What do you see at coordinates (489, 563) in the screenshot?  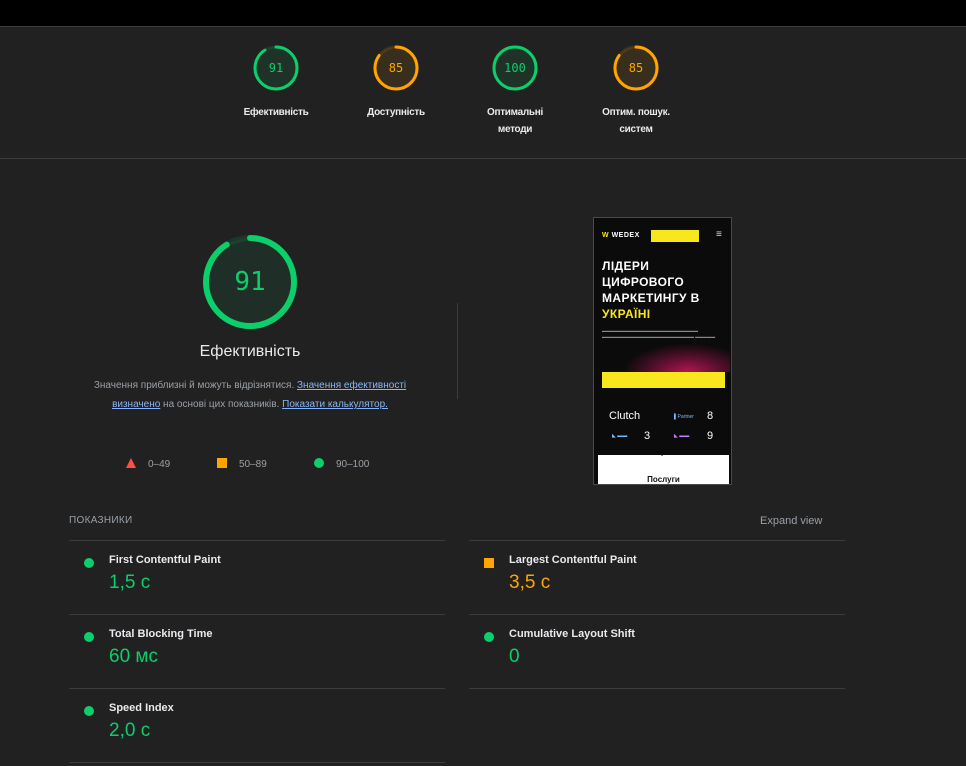 I see `average-square-icon` at bounding box center [489, 563].